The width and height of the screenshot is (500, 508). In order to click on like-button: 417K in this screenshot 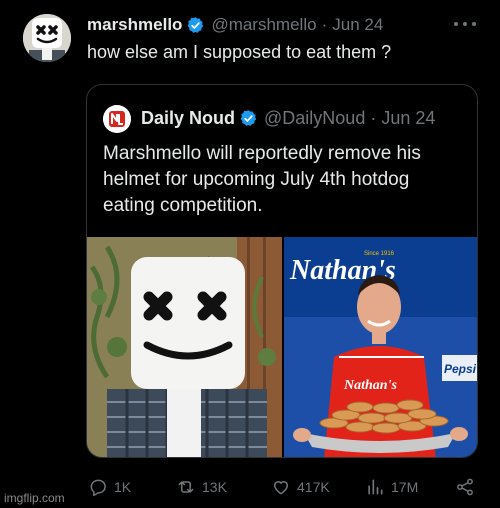, I will do `click(300, 487)`.